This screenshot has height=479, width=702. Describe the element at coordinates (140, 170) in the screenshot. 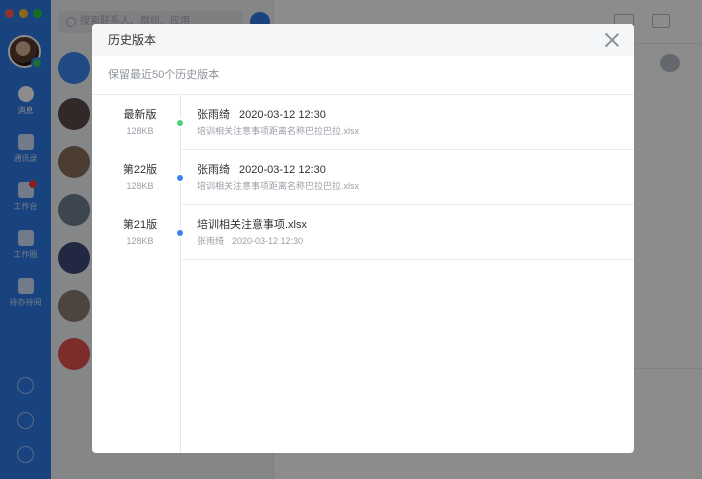

I see `version-name: 第22版` at that location.